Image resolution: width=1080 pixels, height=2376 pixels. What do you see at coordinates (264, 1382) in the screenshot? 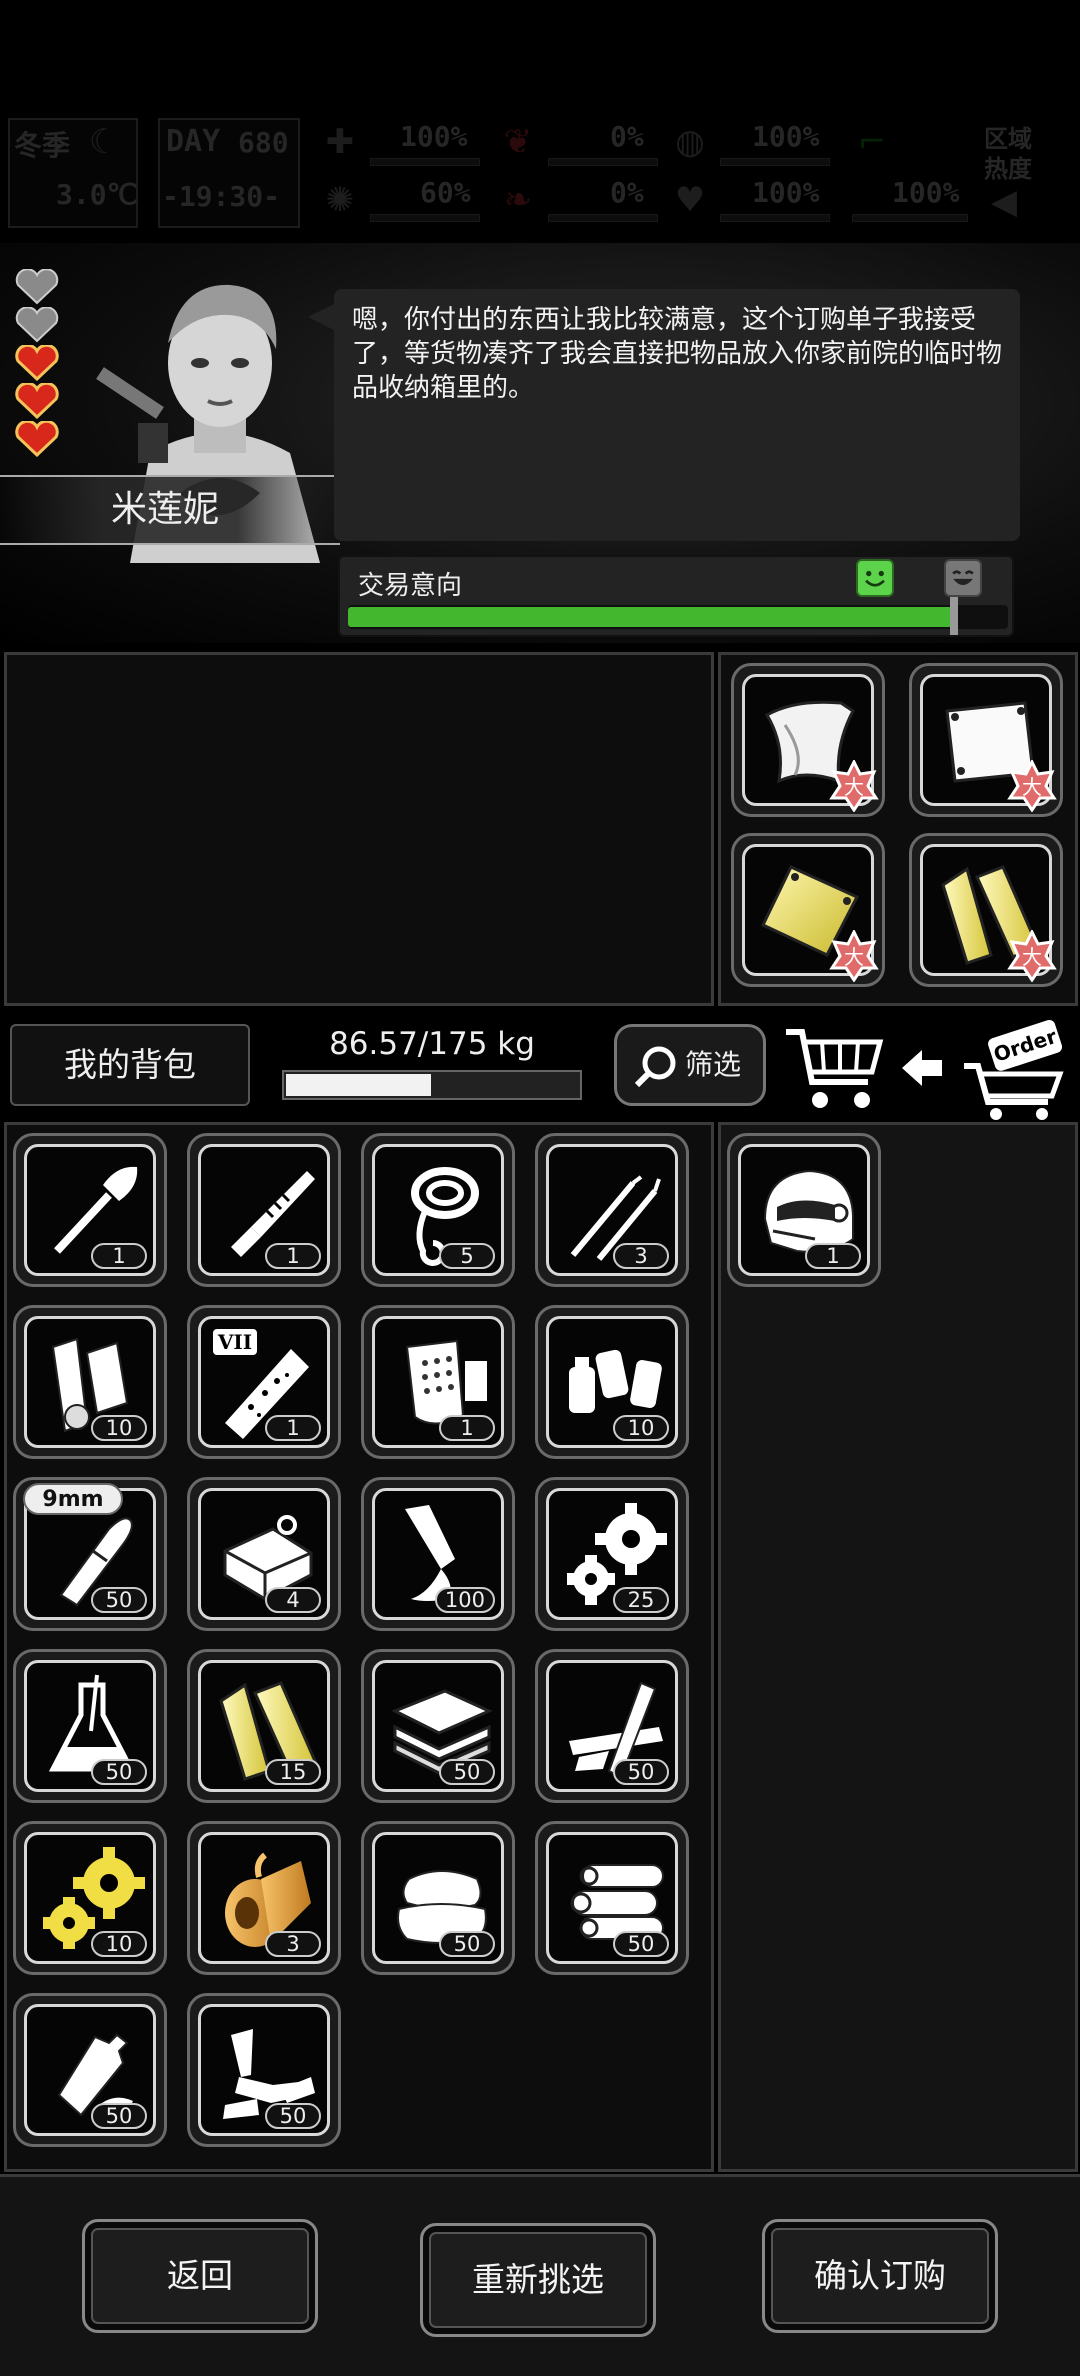
I see `inventory-slot: VII 1` at bounding box center [264, 1382].